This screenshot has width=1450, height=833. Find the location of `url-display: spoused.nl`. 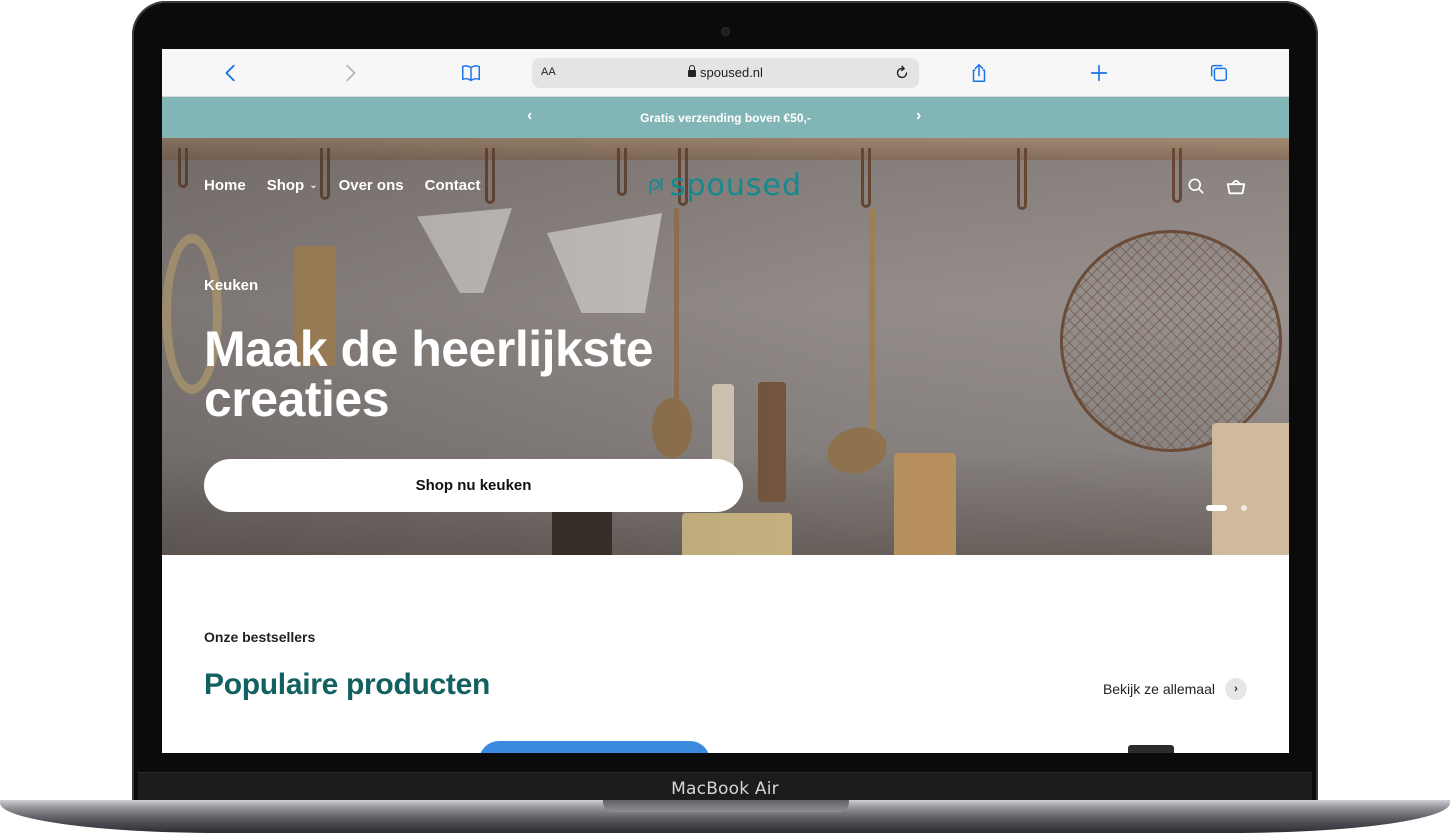

url-display: spoused.nl is located at coordinates (725, 72).